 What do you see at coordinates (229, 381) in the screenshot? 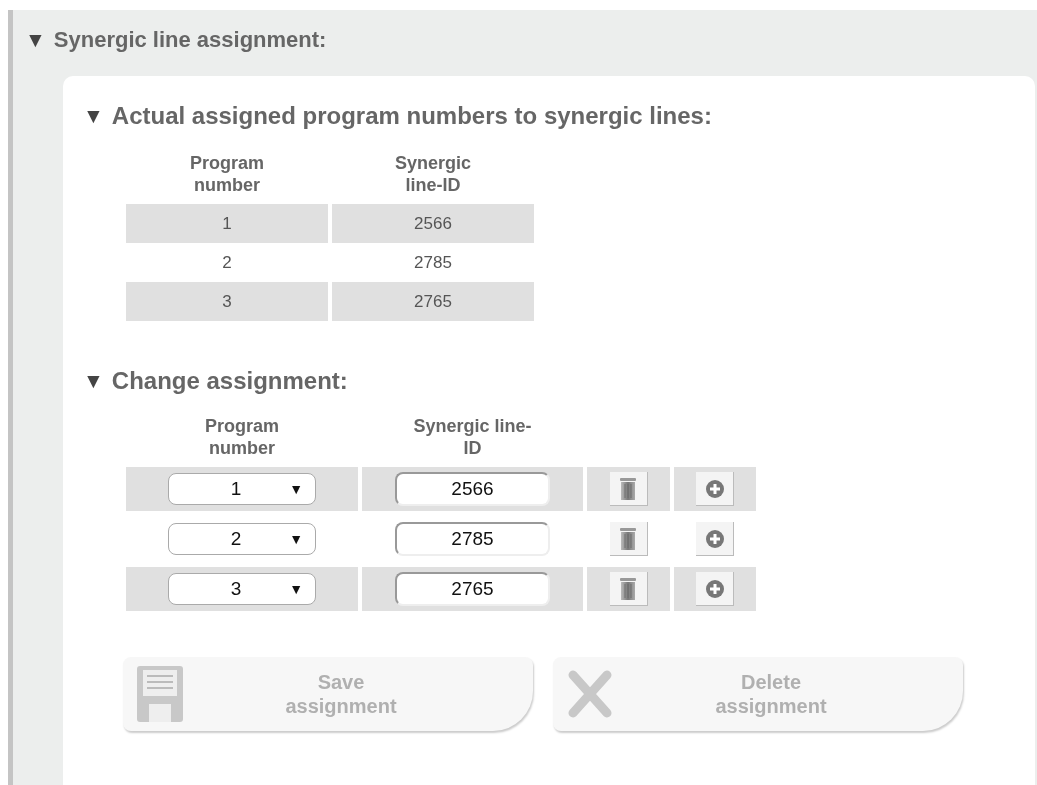
I see `section-title: Change assignment:` at bounding box center [229, 381].